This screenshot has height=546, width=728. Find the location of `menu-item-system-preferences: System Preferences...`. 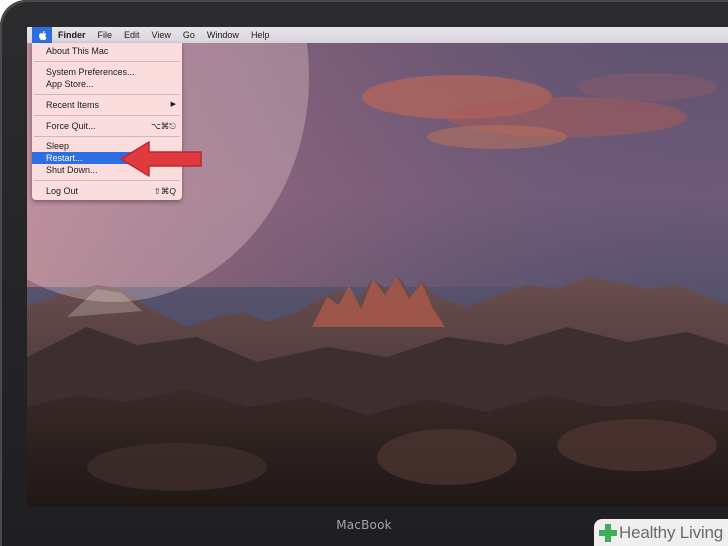

menu-item-system-preferences: System Preferences... is located at coordinates (107, 72).